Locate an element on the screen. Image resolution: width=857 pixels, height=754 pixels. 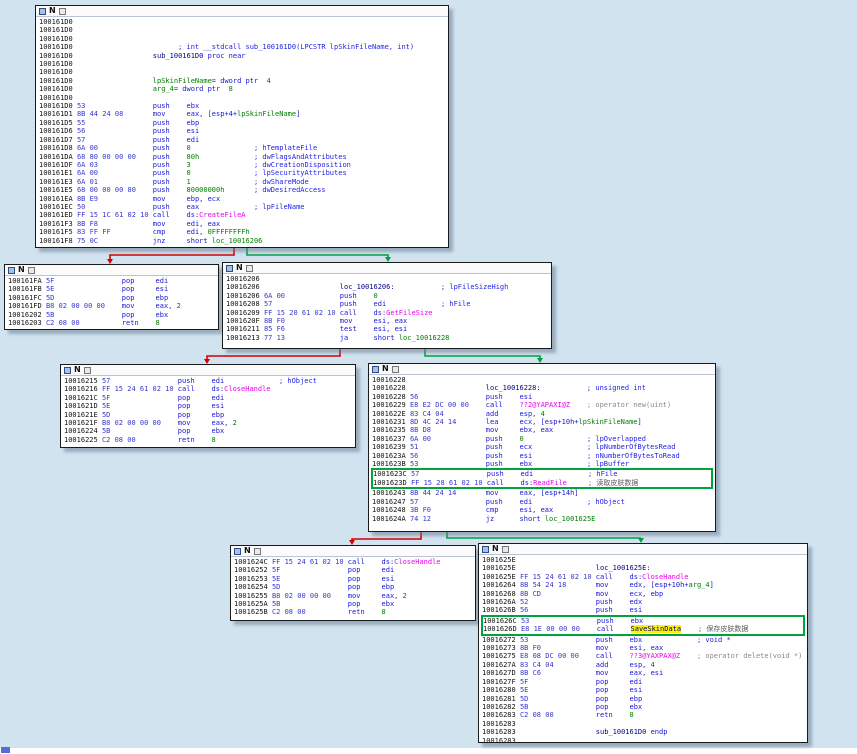
asm-line: 10016228 loc_10016228: ; unsigned int is located at coordinates (543, 388).